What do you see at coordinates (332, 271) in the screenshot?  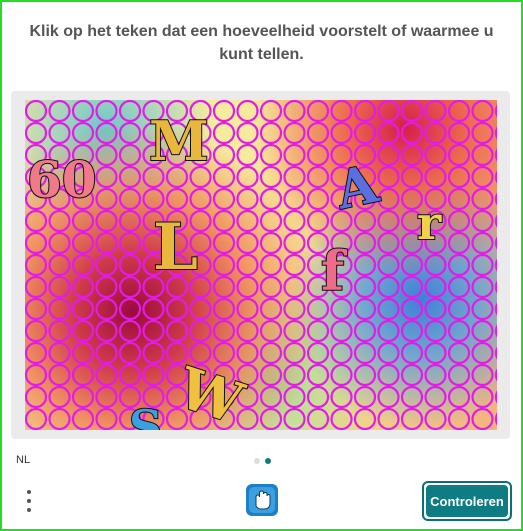 I see `glyph-f: f` at bounding box center [332, 271].